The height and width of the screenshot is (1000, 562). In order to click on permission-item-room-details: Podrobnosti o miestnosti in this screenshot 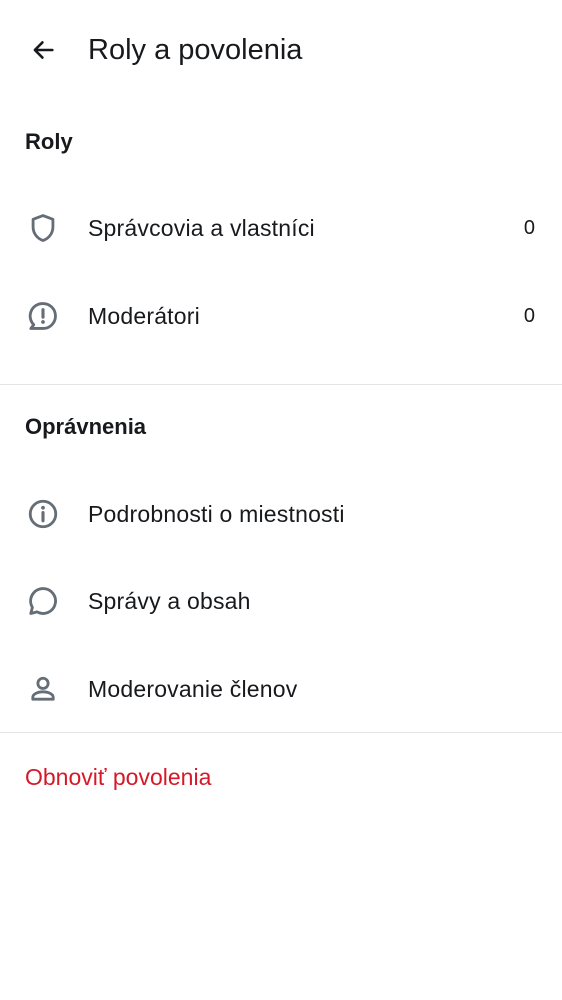, I will do `click(281, 513)`.